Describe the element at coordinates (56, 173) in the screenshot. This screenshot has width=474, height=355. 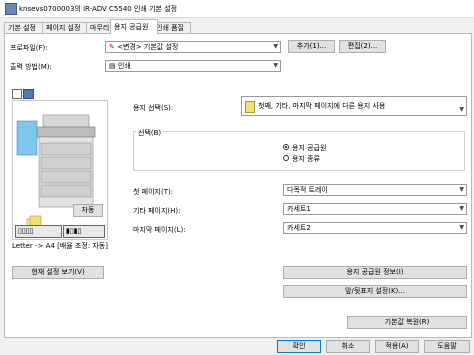
I see `printer-illustration` at that location.